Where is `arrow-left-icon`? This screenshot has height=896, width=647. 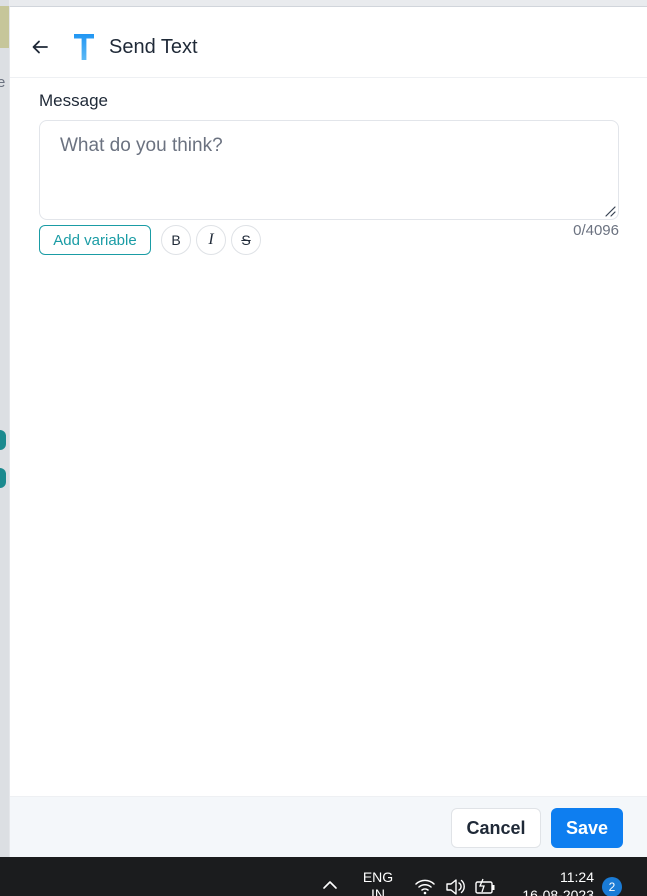
arrow-left-icon is located at coordinates (40, 47).